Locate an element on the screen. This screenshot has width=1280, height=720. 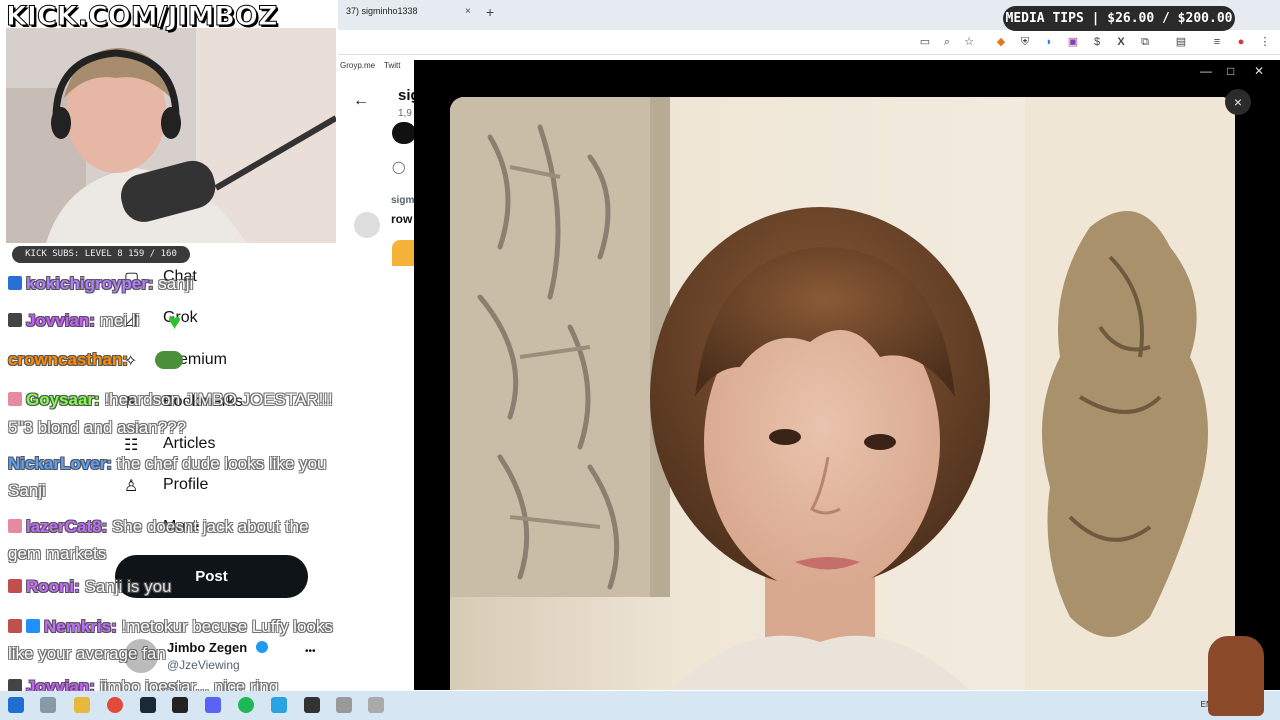
pepe-emote-icon is located at coordinates (169, 360).